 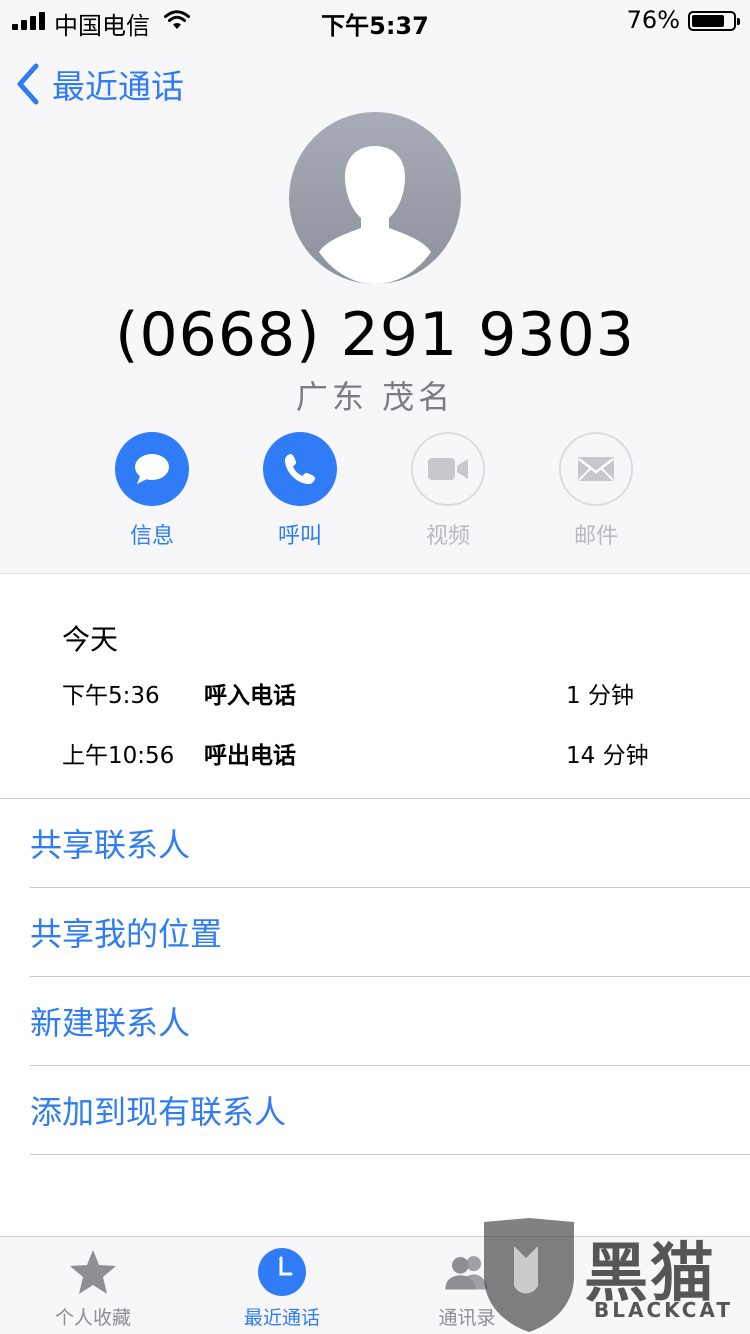 I want to click on message-icon, so click(x=152, y=469).